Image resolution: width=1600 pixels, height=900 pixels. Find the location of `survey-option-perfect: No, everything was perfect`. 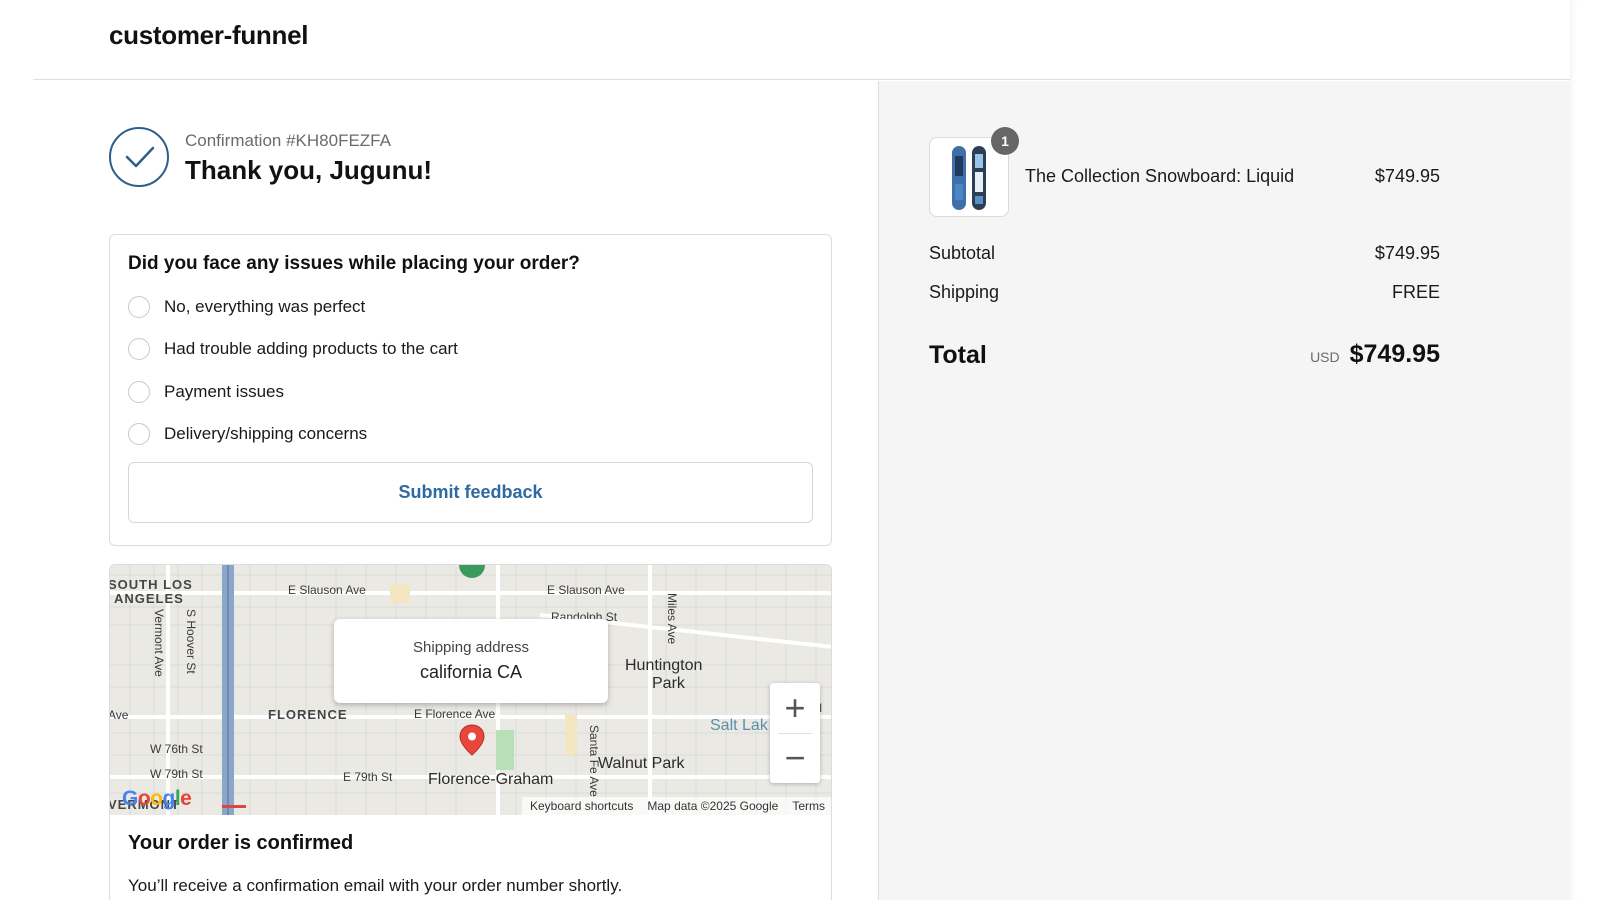

survey-option-perfect: No, everything was perfect is located at coordinates (246, 307).